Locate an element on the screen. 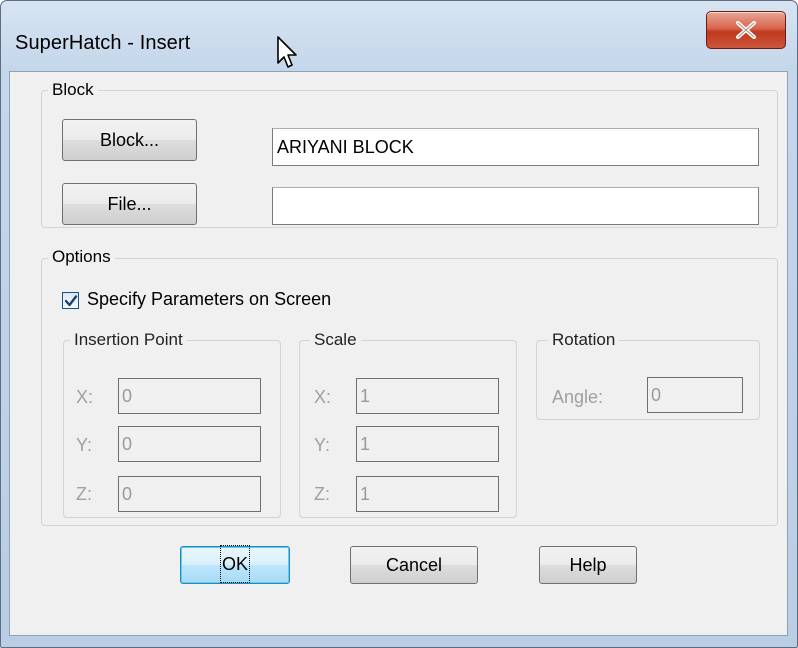 This screenshot has height=648, width=798. specify-parameters-checkbox is located at coordinates (70, 300).